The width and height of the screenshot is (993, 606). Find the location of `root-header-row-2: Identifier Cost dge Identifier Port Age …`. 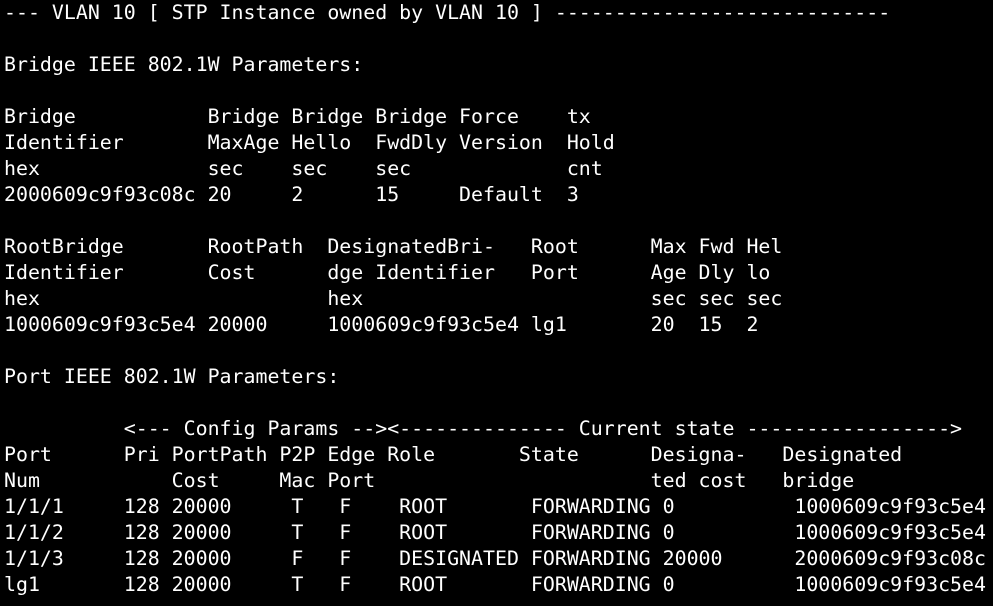

root-header-row-2: Identifier Cost dge Identifier Port Age … is located at coordinates (387, 272).